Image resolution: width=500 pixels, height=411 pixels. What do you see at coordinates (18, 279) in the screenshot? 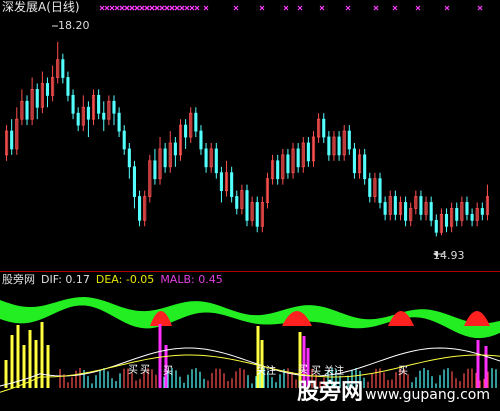
I see `indicator-name: 股旁网` at bounding box center [18, 279].